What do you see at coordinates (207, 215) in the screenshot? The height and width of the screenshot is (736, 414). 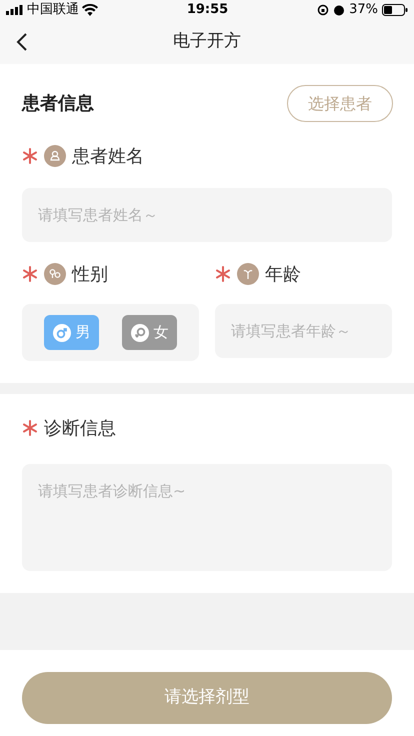 I see `name-input-field: 请填写患者姓名～` at bounding box center [207, 215].